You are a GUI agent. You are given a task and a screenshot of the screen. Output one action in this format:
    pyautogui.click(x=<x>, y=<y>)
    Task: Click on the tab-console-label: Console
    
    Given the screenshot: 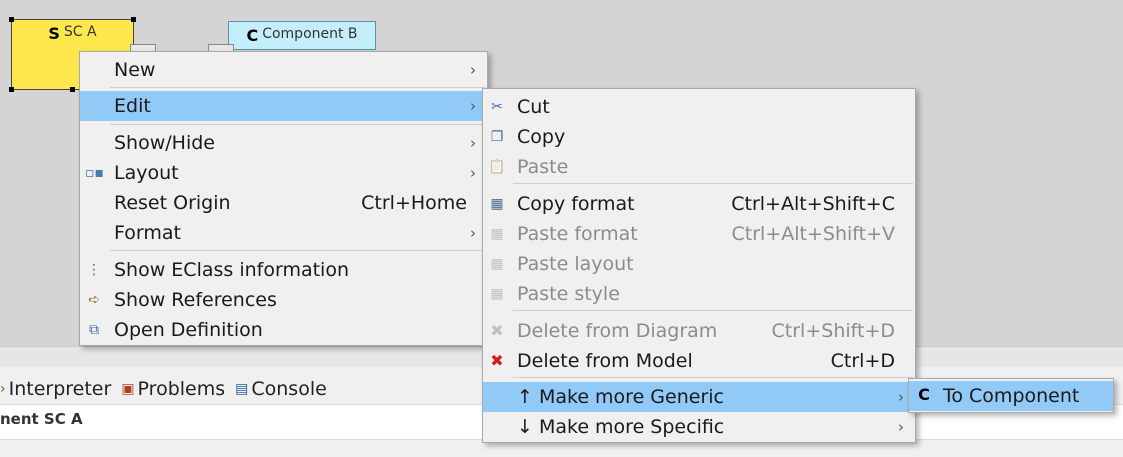 What is the action you would take?
    pyautogui.click(x=289, y=389)
    